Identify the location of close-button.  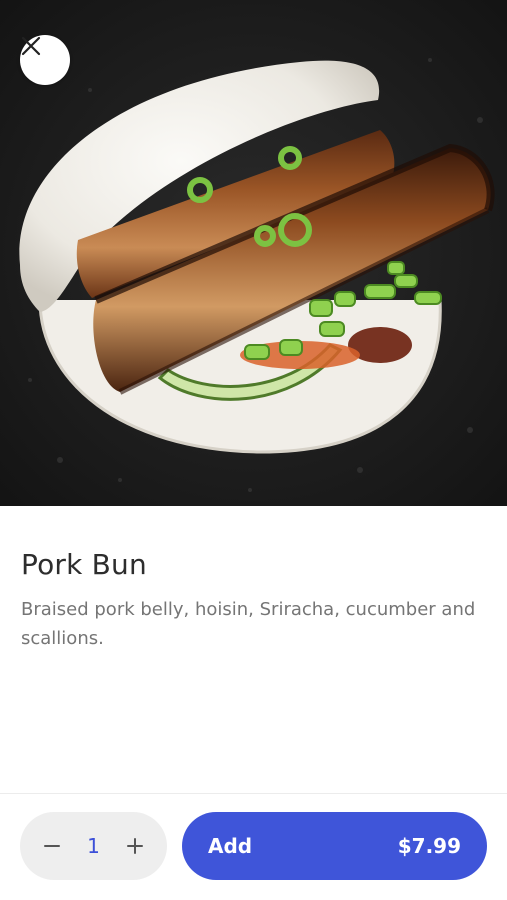
(45, 60).